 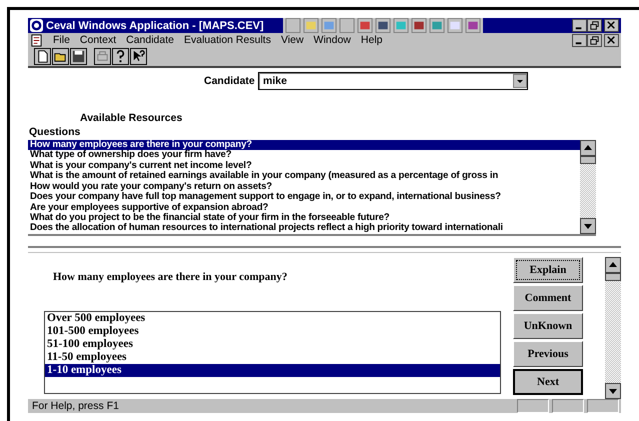 I want to click on open-folder-icon, so click(x=60, y=57).